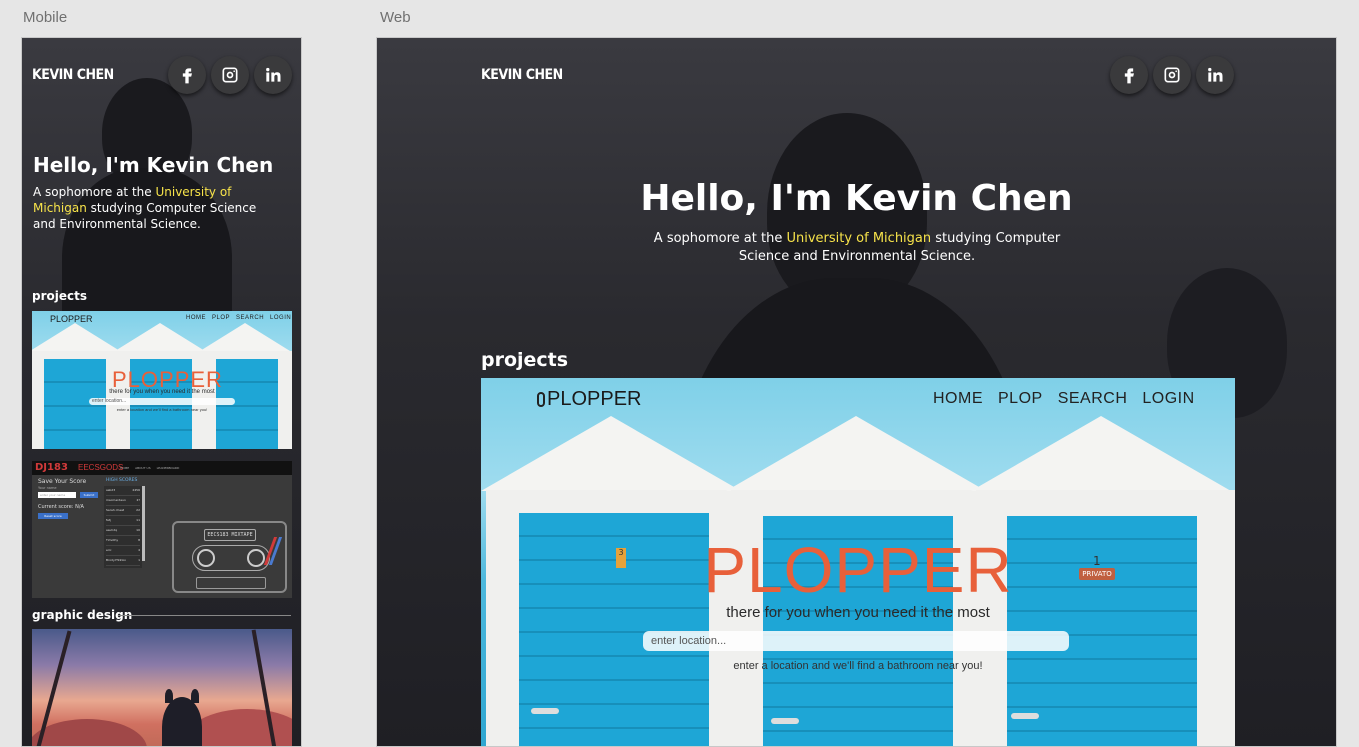 This screenshot has height=747, width=1359. What do you see at coordinates (1168, 398) in the screenshot?
I see `plopper-nav-login: LOGIN` at bounding box center [1168, 398].